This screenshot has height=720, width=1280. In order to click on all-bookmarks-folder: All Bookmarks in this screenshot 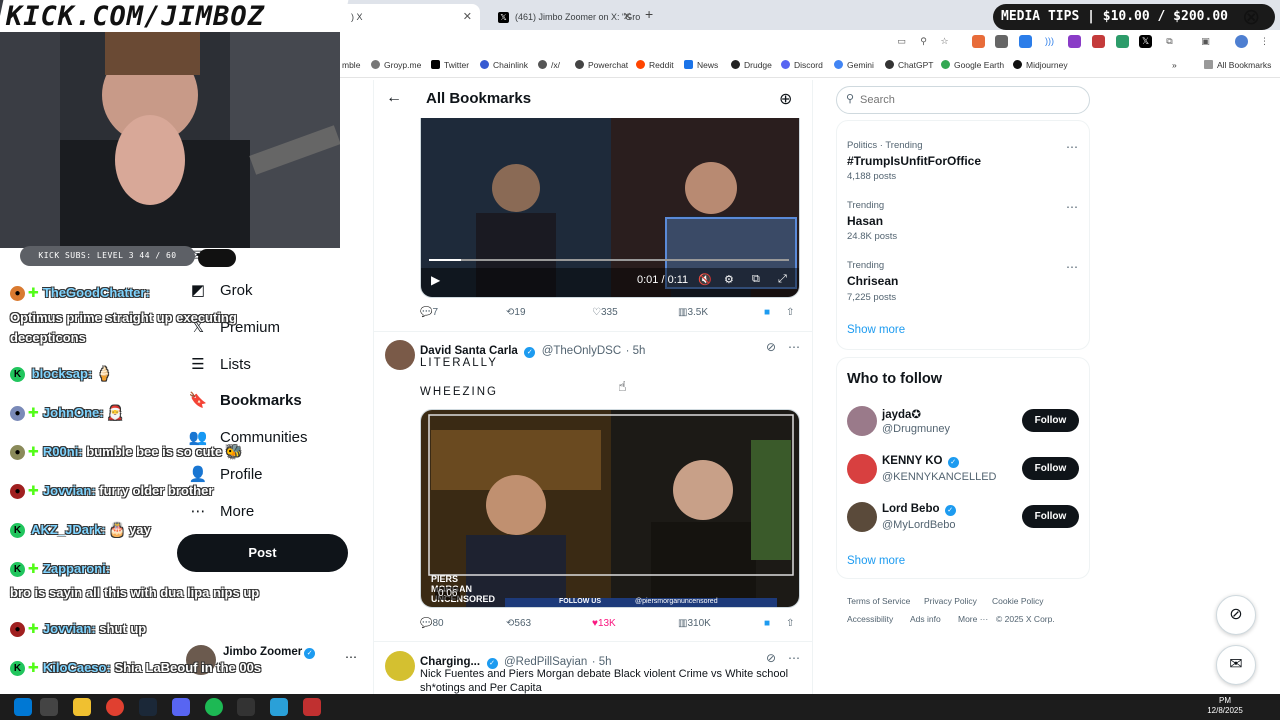, I will do `click(1237, 65)`.